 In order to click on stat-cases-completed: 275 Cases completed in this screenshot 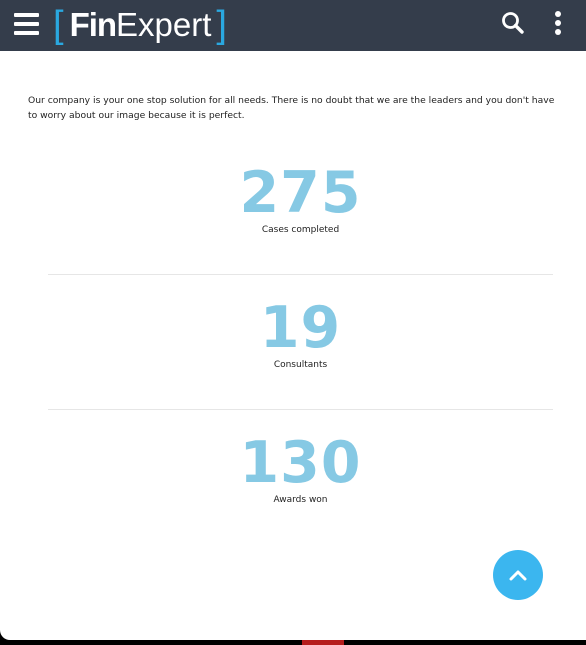, I will do `click(300, 199)`.